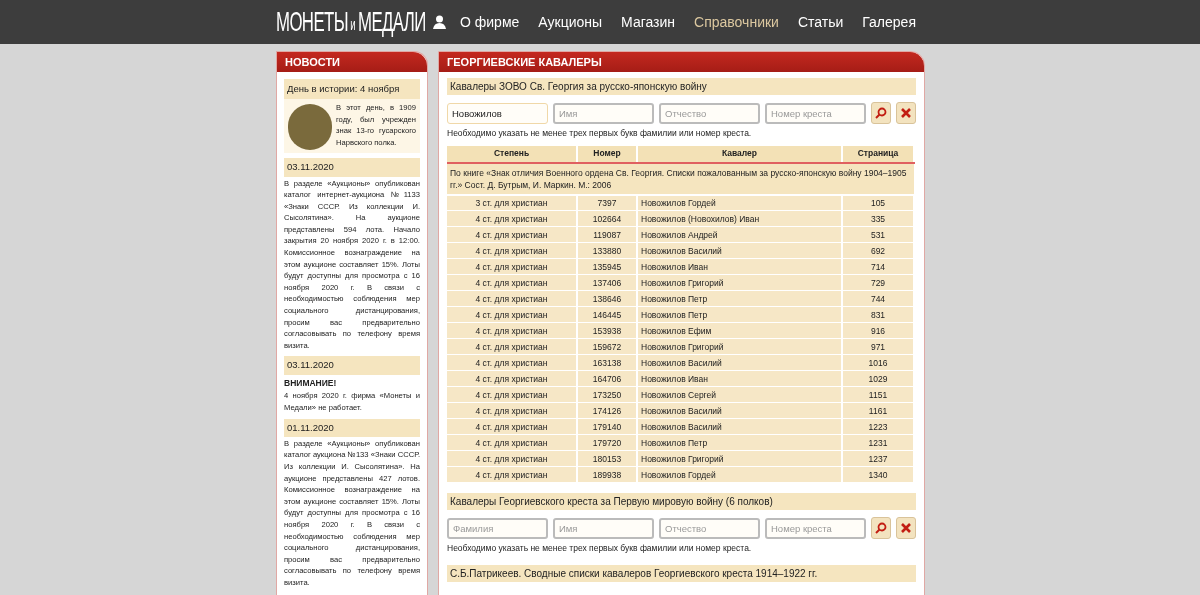 The image size is (1200, 595). Describe the element at coordinates (439, 22) in the screenshot. I see `user-icon` at that location.